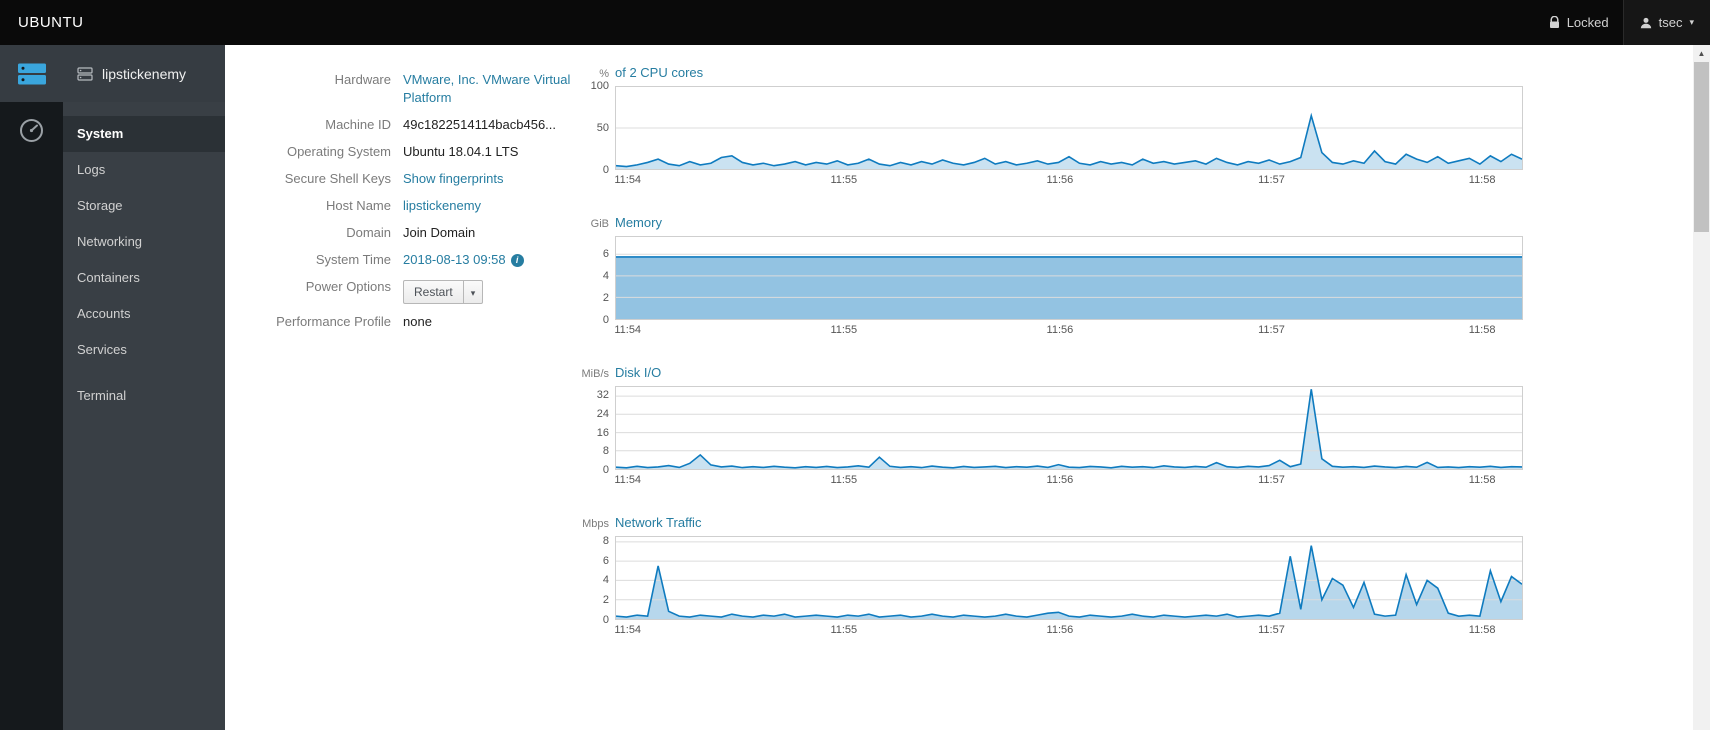  I want to click on y-axis: 0 2 4 6 8, so click(596, 580).